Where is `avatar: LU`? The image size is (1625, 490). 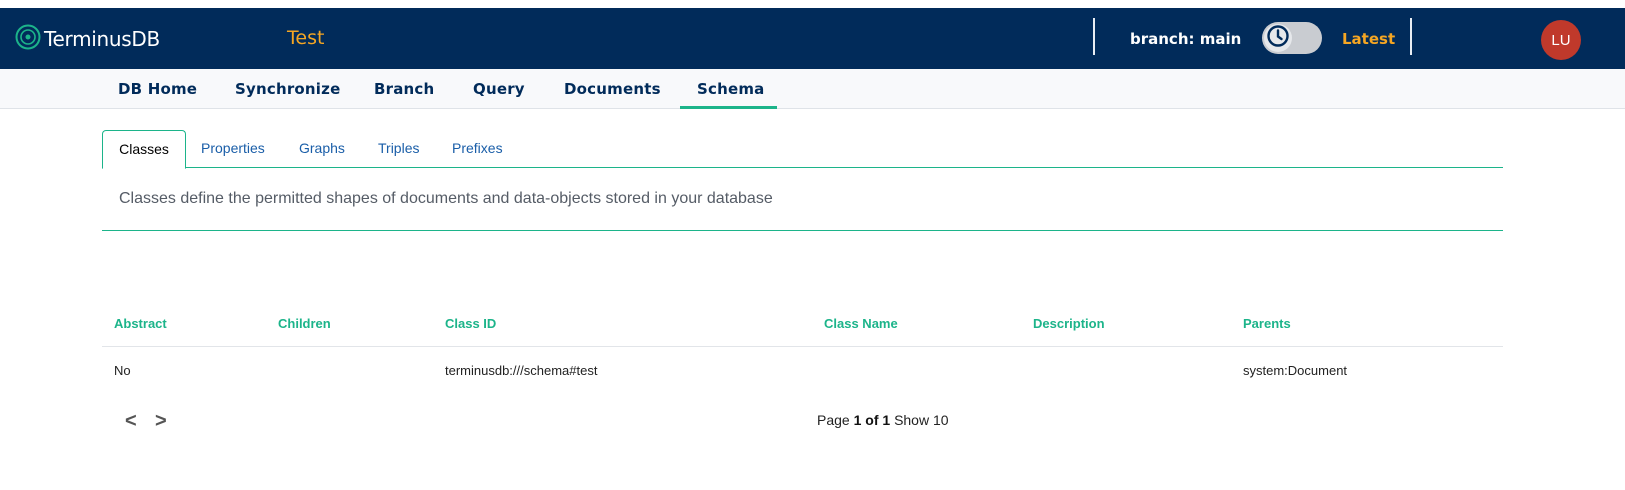 avatar: LU is located at coordinates (1561, 40).